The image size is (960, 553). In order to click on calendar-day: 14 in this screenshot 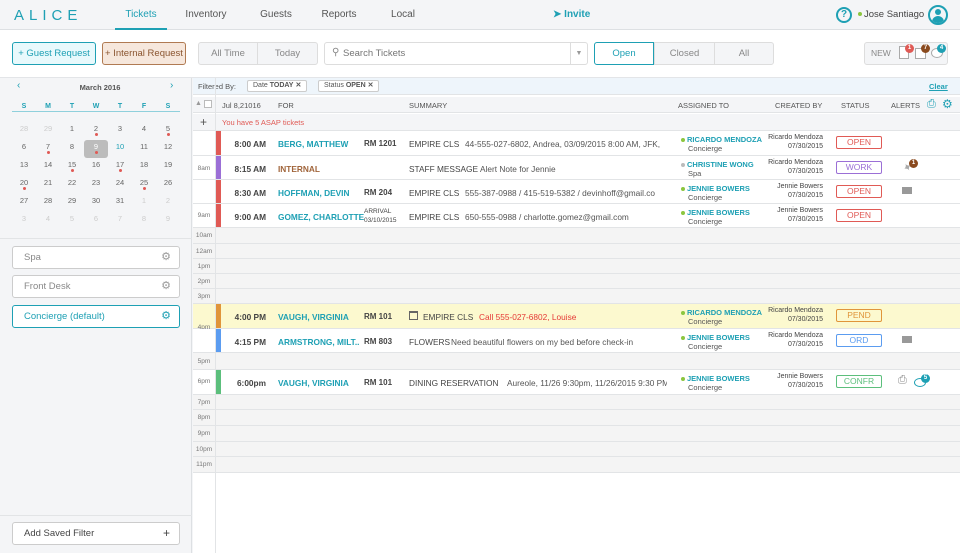, I will do `click(48, 167)`.